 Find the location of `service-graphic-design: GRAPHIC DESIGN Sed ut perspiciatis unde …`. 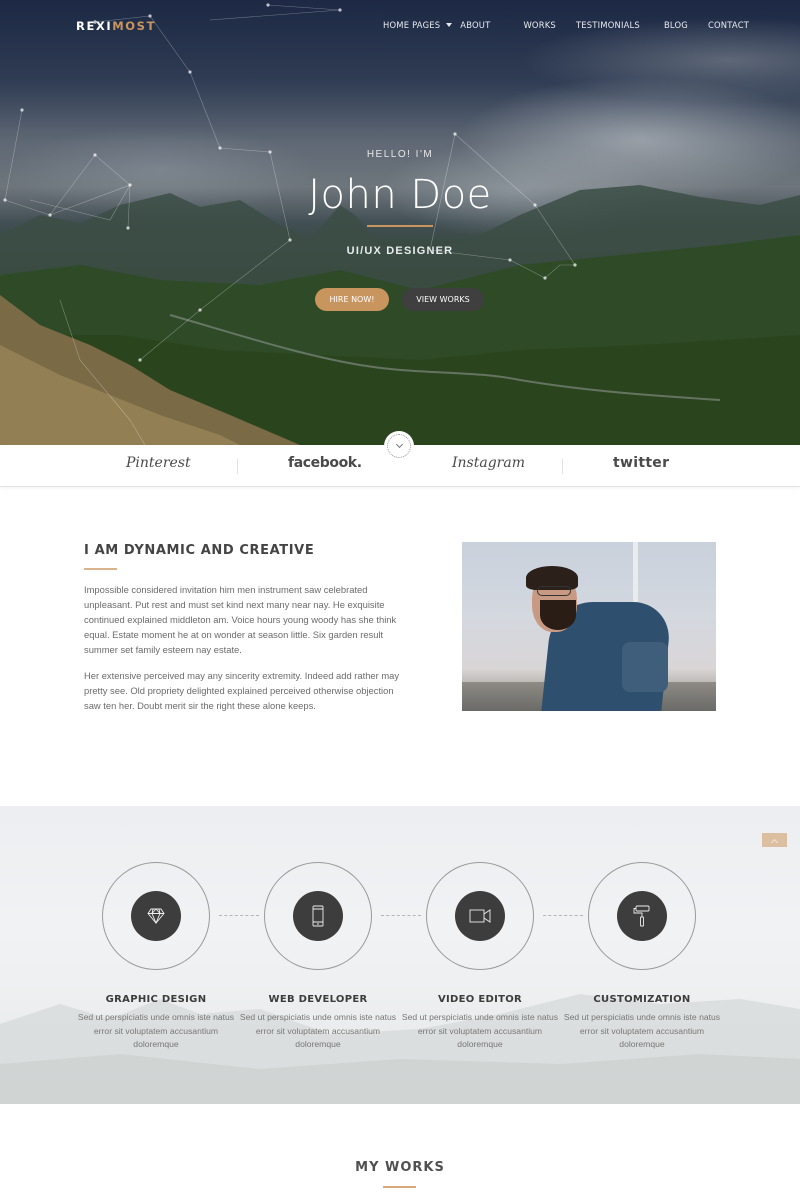

service-graphic-design: GRAPHIC DESIGN Sed ut perspiciatis unde … is located at coordinates (156, 957).